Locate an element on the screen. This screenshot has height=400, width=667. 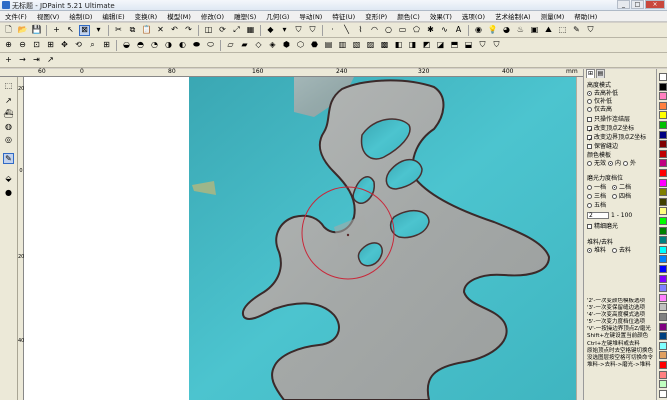
box3d-icon: ⬚ is located at coordinates (562, 30).